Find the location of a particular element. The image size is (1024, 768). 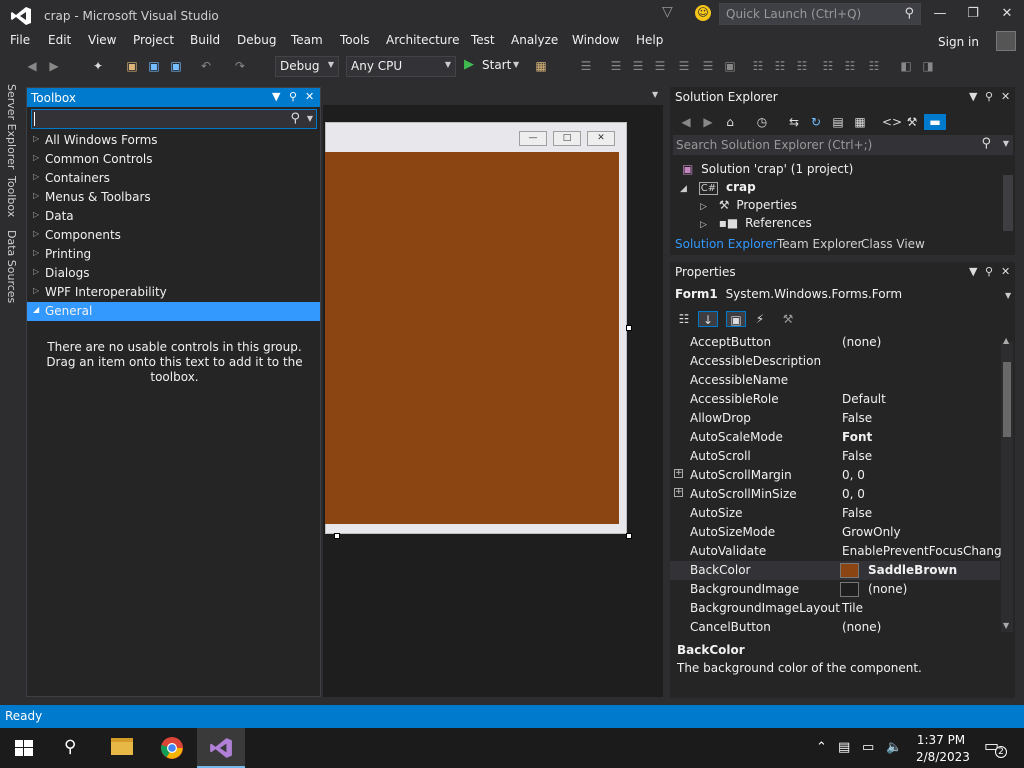

property-row: AccessibleName is located at coordinates (835, 380).